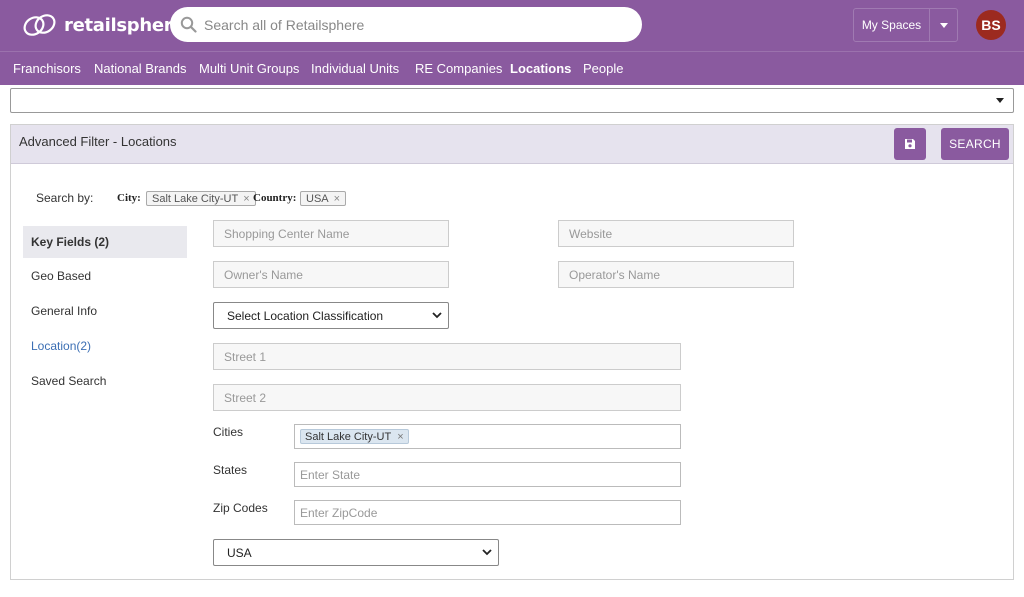 This screenshot has height=597, width=1024. What do you see at coordinates (603, 68) in the screenshot?
I see `nav-people: People` at bounding box center [603, 68].